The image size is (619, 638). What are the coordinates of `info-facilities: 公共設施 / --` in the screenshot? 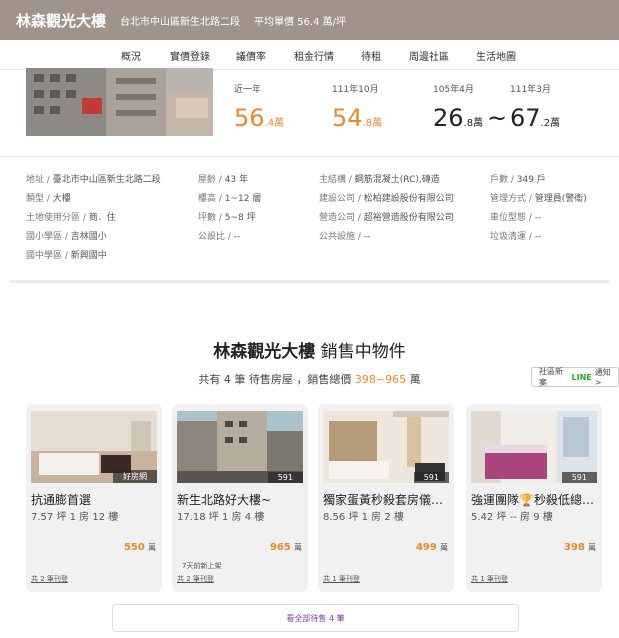 It's located at (345, 237).